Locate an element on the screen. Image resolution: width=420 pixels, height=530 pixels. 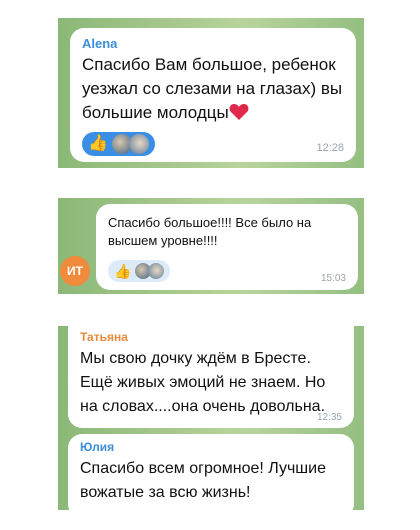
sender-name: Татьяна is located at coordinates (211, 337).